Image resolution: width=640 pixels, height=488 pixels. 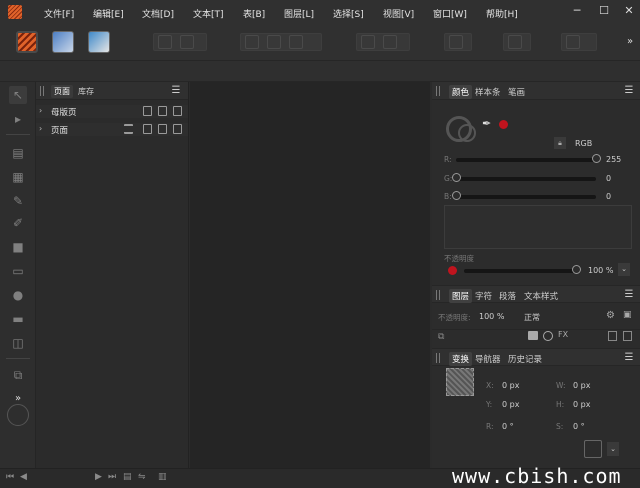 I want to click on page-view-icon: ▤, so click(x=127, y=477).